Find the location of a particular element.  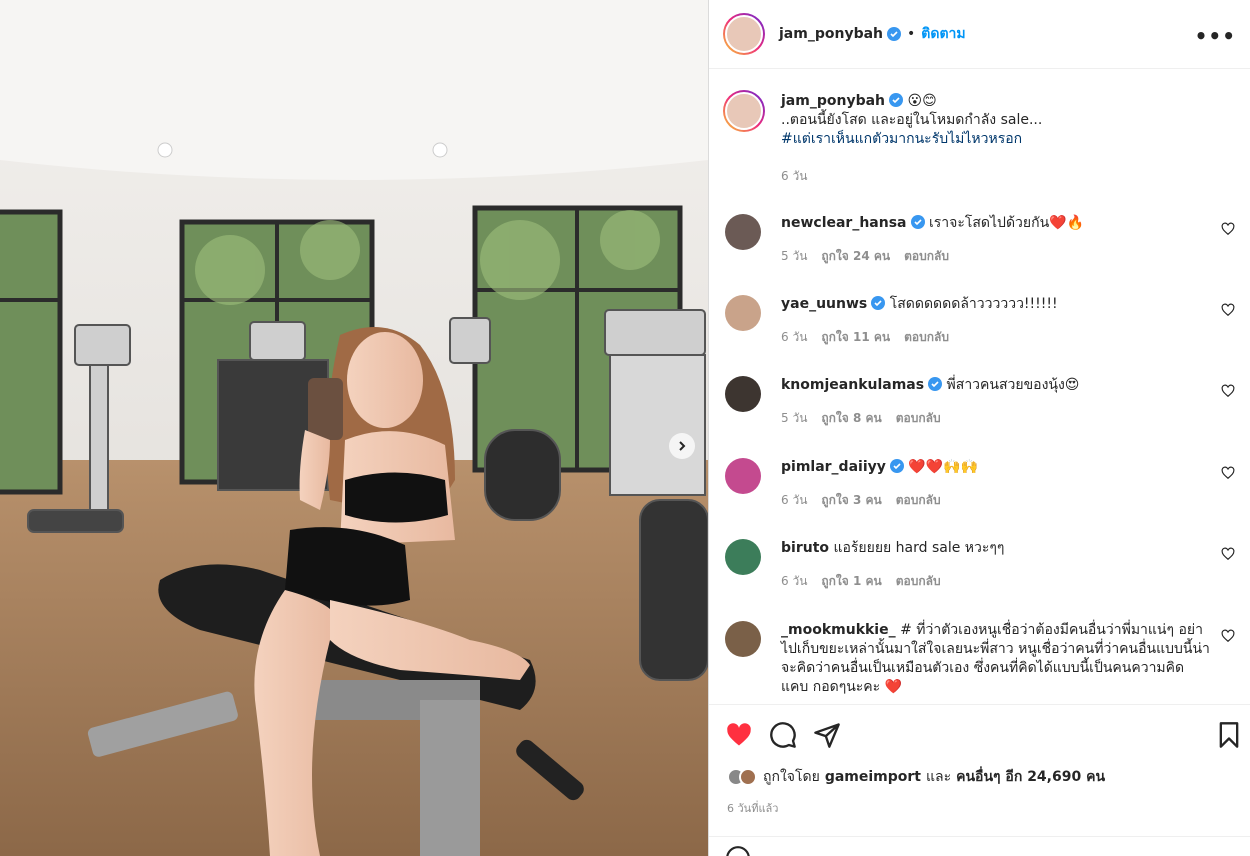

caption-time: 6 วัน is located at coordinates (794, 176).